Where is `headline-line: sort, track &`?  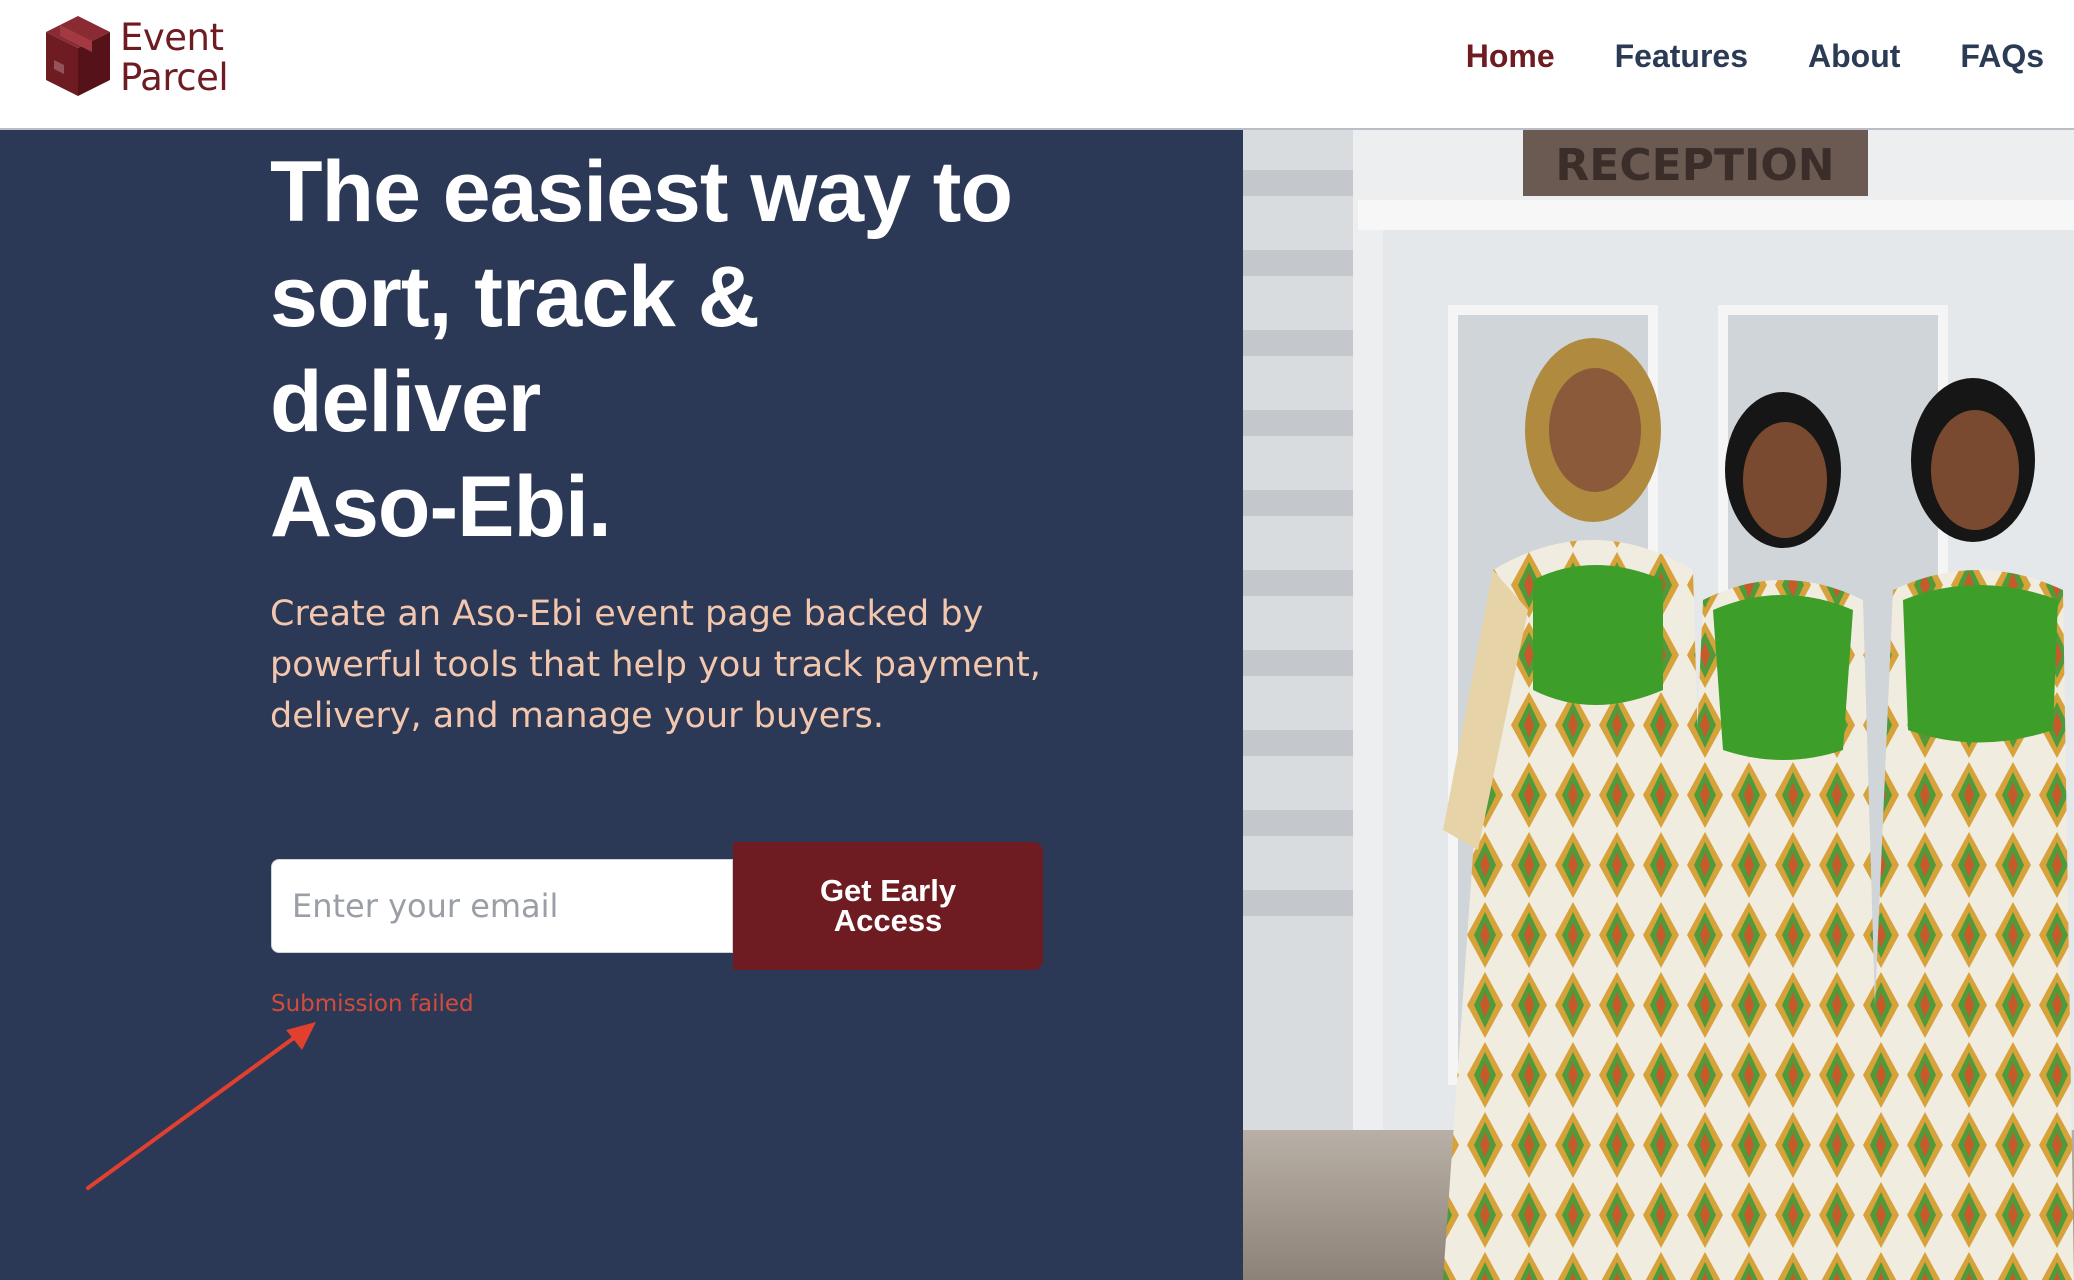
headline-line: sort, track & is located at coordinates (515, 297).